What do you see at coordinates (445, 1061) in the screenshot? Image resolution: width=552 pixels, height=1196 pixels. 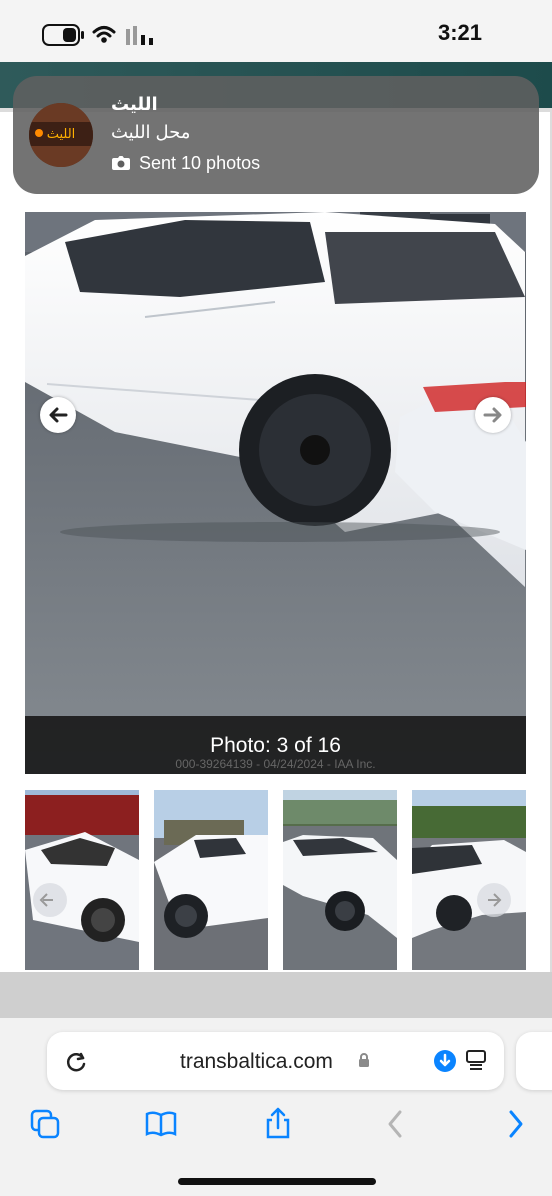 I see `download-icon` at bounding box center [445, 1061].